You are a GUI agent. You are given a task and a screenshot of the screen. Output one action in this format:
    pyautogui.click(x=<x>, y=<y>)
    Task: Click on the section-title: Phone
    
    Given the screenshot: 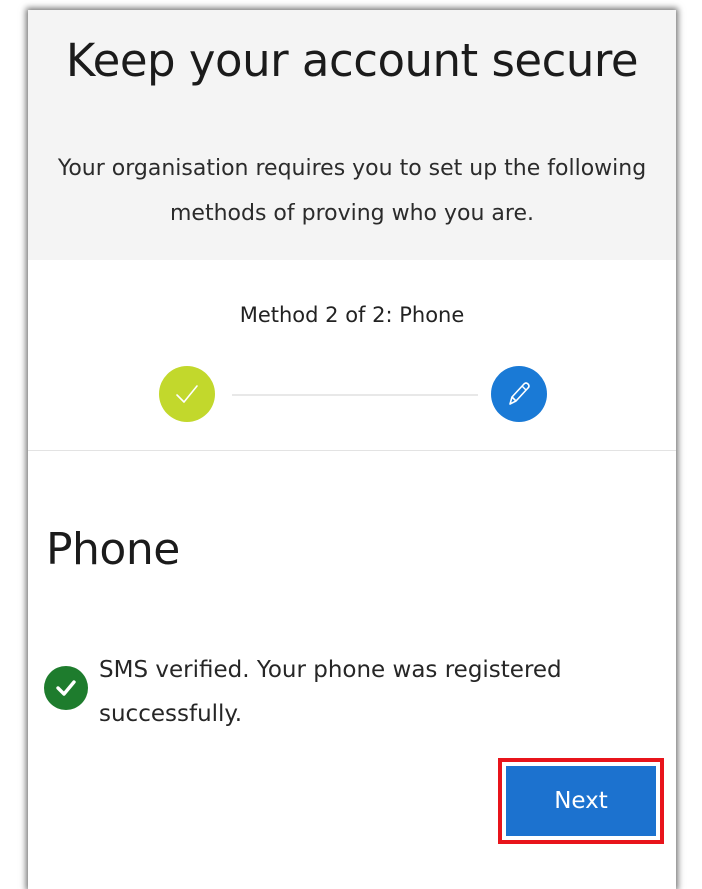 What is the action you would take?
    pyautogui.click(x=113, y=549)
    